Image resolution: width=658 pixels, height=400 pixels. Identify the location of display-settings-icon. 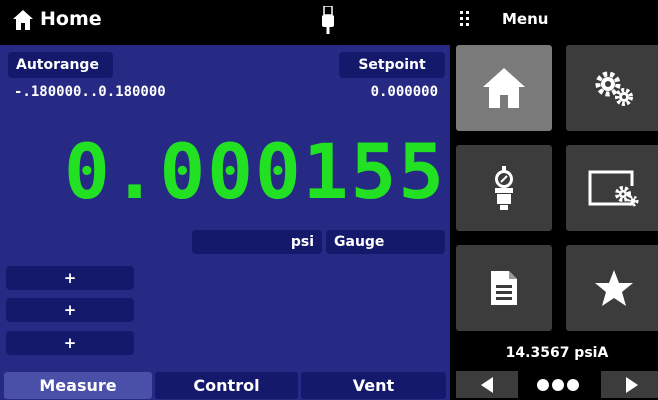
(613, 188).